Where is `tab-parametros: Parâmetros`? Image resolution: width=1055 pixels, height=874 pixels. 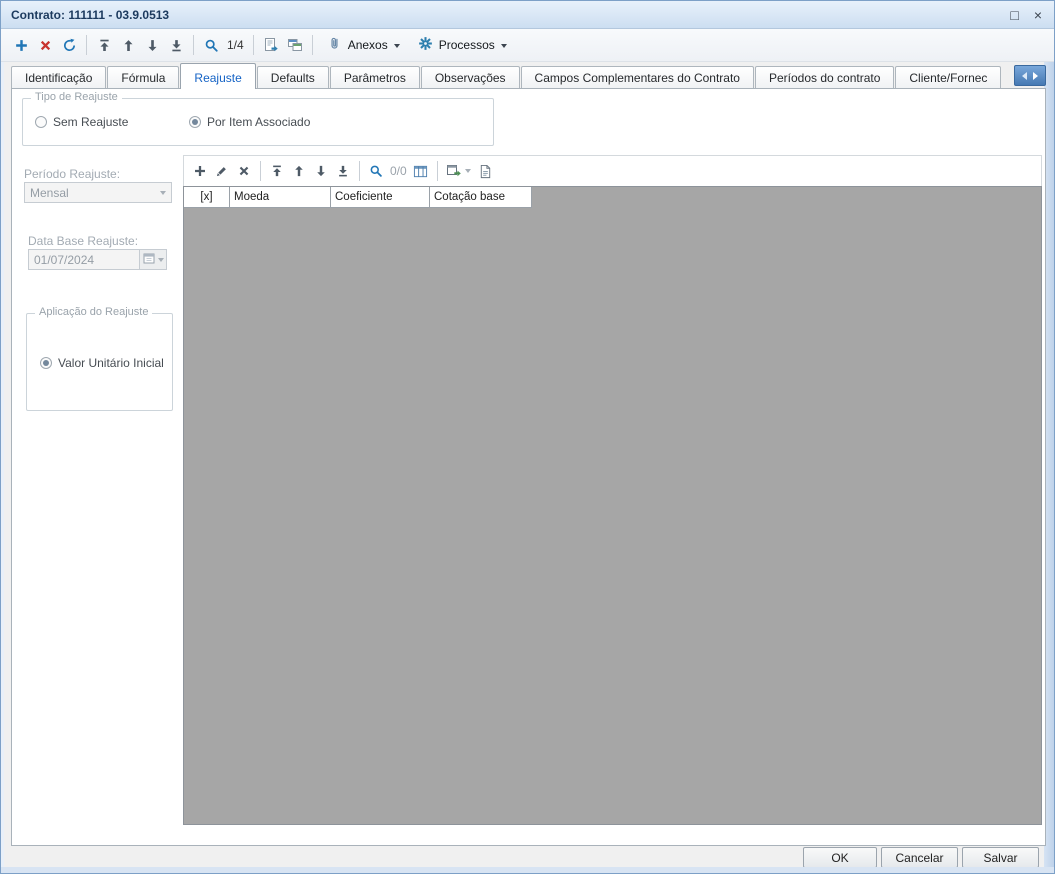 tab-parametros: Parâmetros is located at coordinates (374, 77).